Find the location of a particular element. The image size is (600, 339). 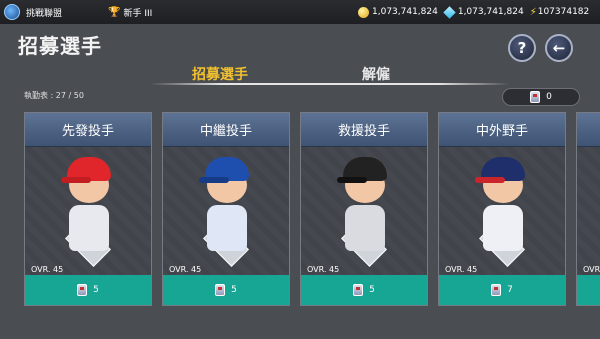

coin-amount: 1,073,741,824 is located at coordinates (405, 12).